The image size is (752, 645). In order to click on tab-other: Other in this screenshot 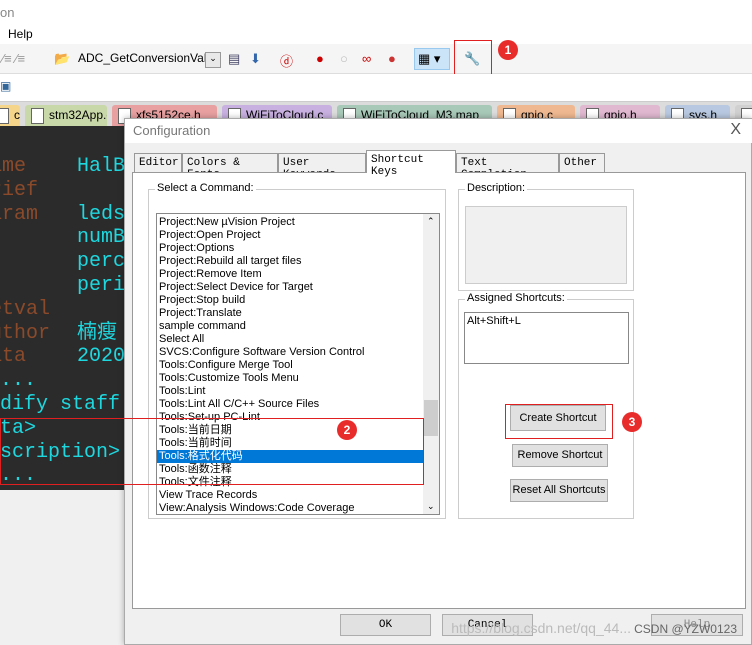, I will do `click(582, 162)`.